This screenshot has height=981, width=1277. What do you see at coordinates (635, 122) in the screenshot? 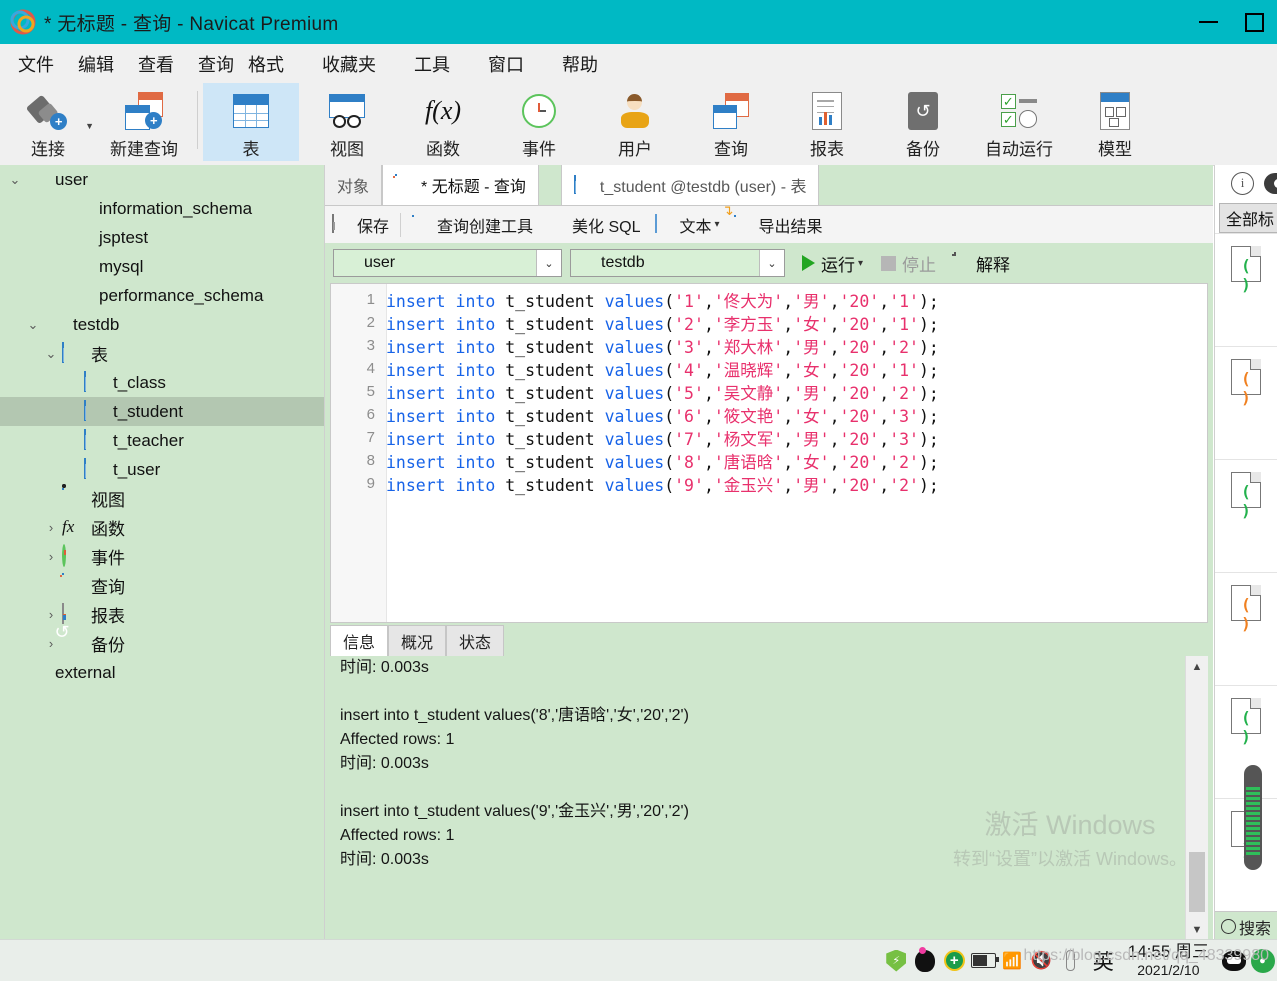
I see `toolbar-button-user: 用户` at bounding box center [635, 122].